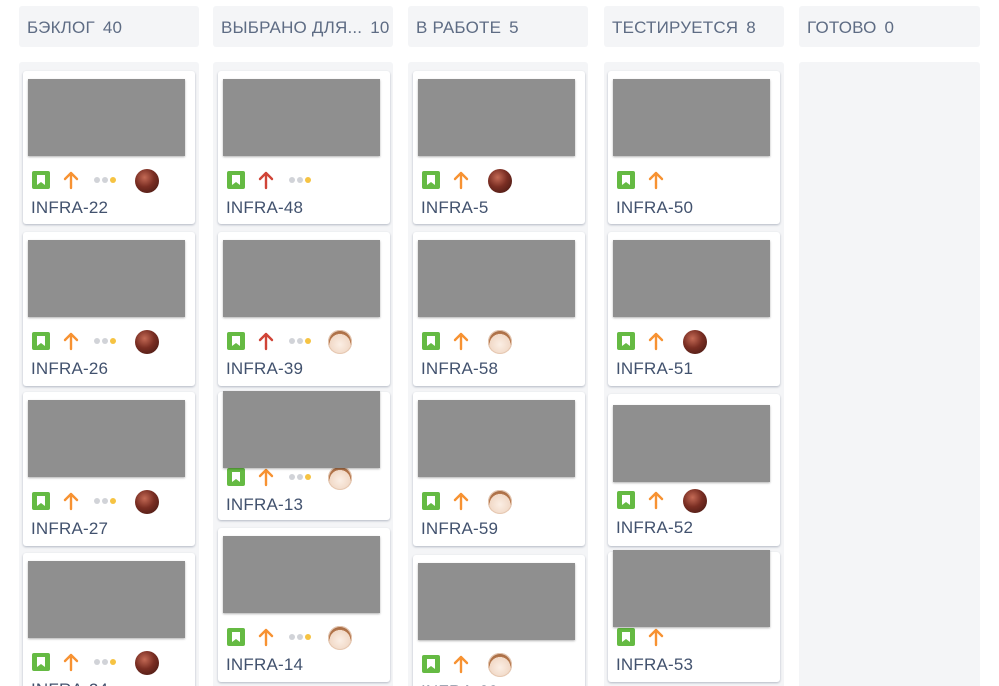  What do you see at coordinates (694, 26) in the screenshot?
I see `column-header-testing: ТЕСТИРУЕТСЯ 8` at bounding box center [694, 26].